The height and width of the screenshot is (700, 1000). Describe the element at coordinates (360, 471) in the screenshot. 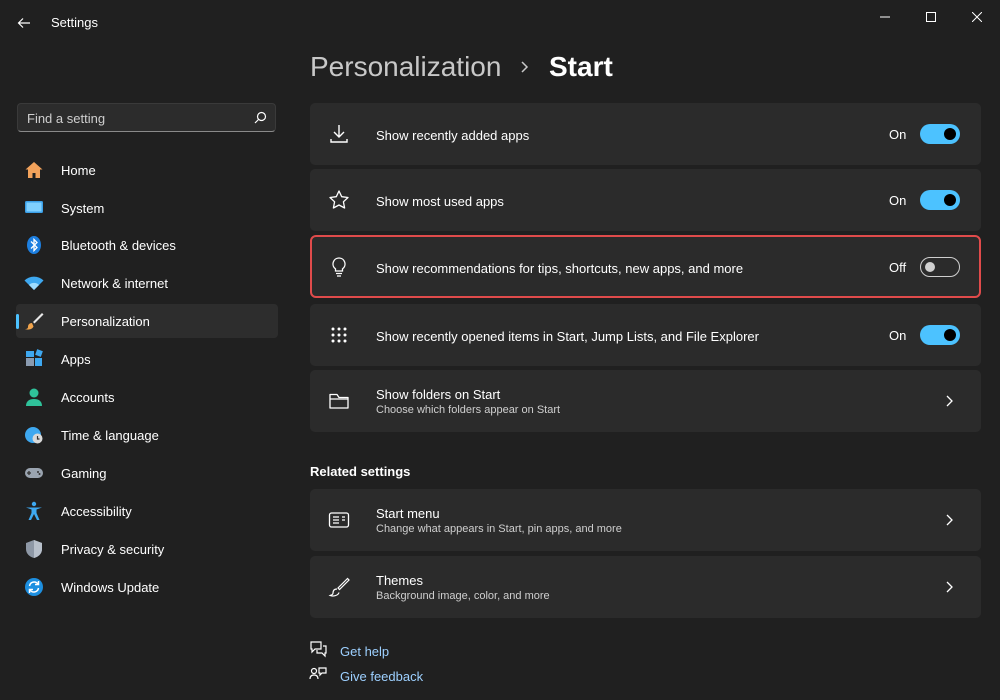

I see `section-heading: Related settings` at that location.